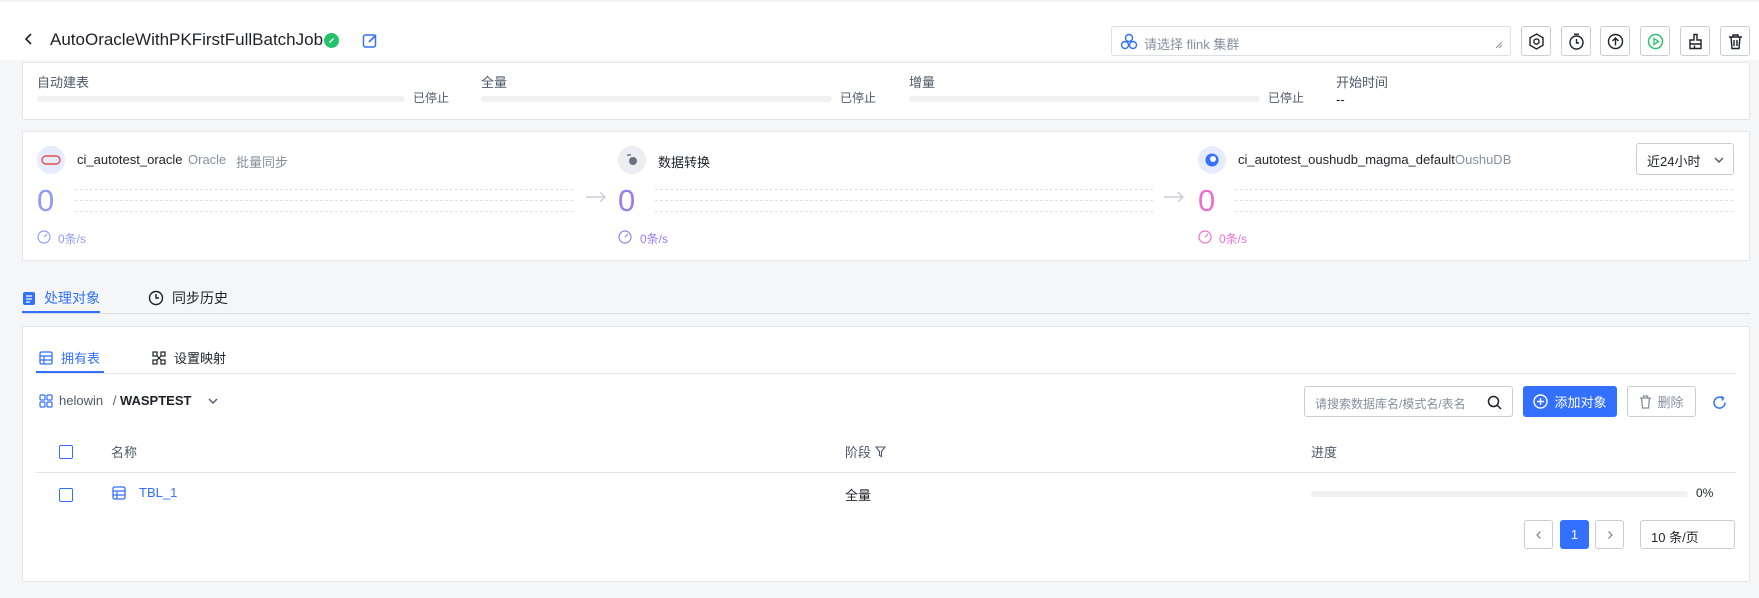 The image size is (1759, 598). What do you see at coordinates (72, 239) in the screenshot?
I see `source-rate: 0条/s` at bounding box center [72, 239].